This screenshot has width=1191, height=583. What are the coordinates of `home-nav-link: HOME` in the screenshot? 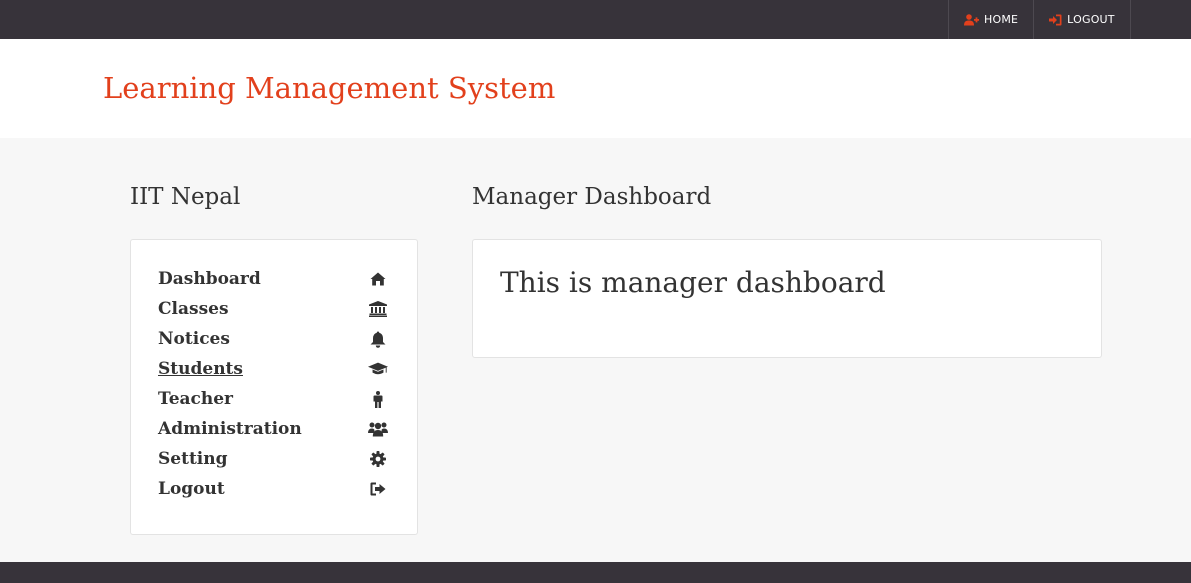 It's located at (990, 19).